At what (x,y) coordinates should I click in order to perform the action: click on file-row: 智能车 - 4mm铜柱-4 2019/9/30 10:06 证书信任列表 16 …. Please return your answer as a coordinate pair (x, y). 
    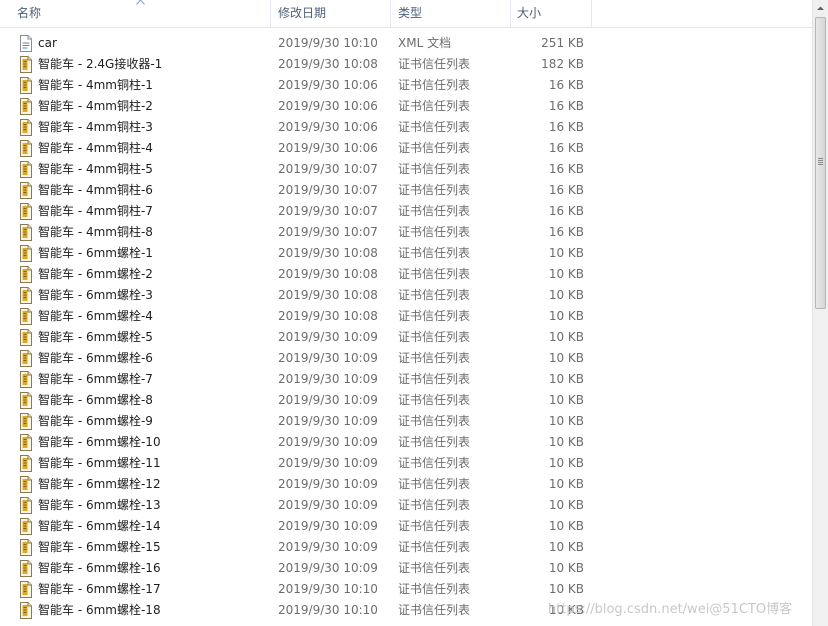
    Looking at the image, I should click on (406, 148).